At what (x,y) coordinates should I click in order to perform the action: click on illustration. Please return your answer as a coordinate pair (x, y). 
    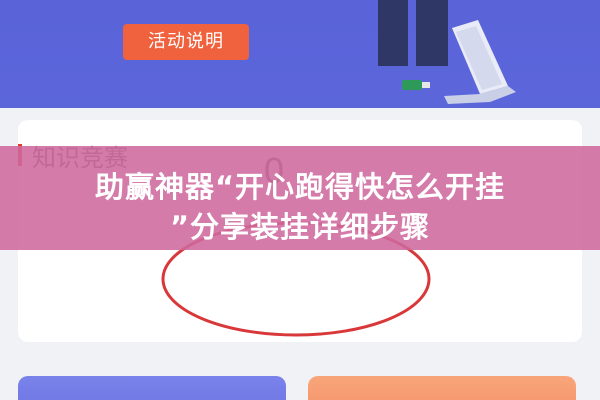
    Looking at the image, I should click on (447, 52).